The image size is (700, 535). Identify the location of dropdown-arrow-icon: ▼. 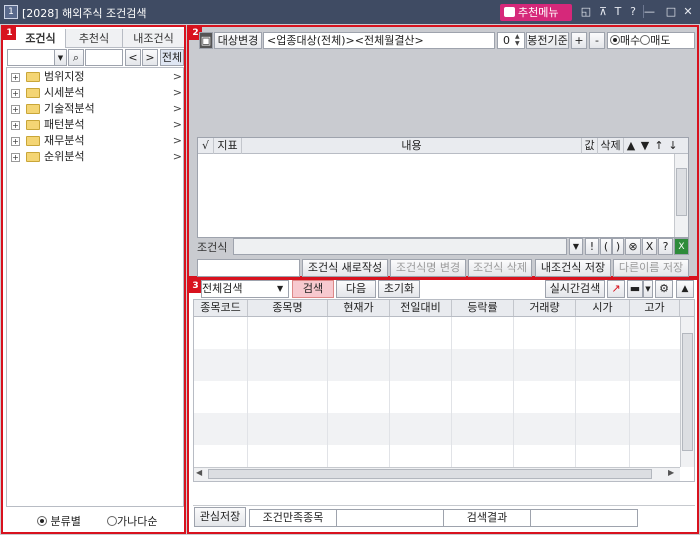
(60, 57).